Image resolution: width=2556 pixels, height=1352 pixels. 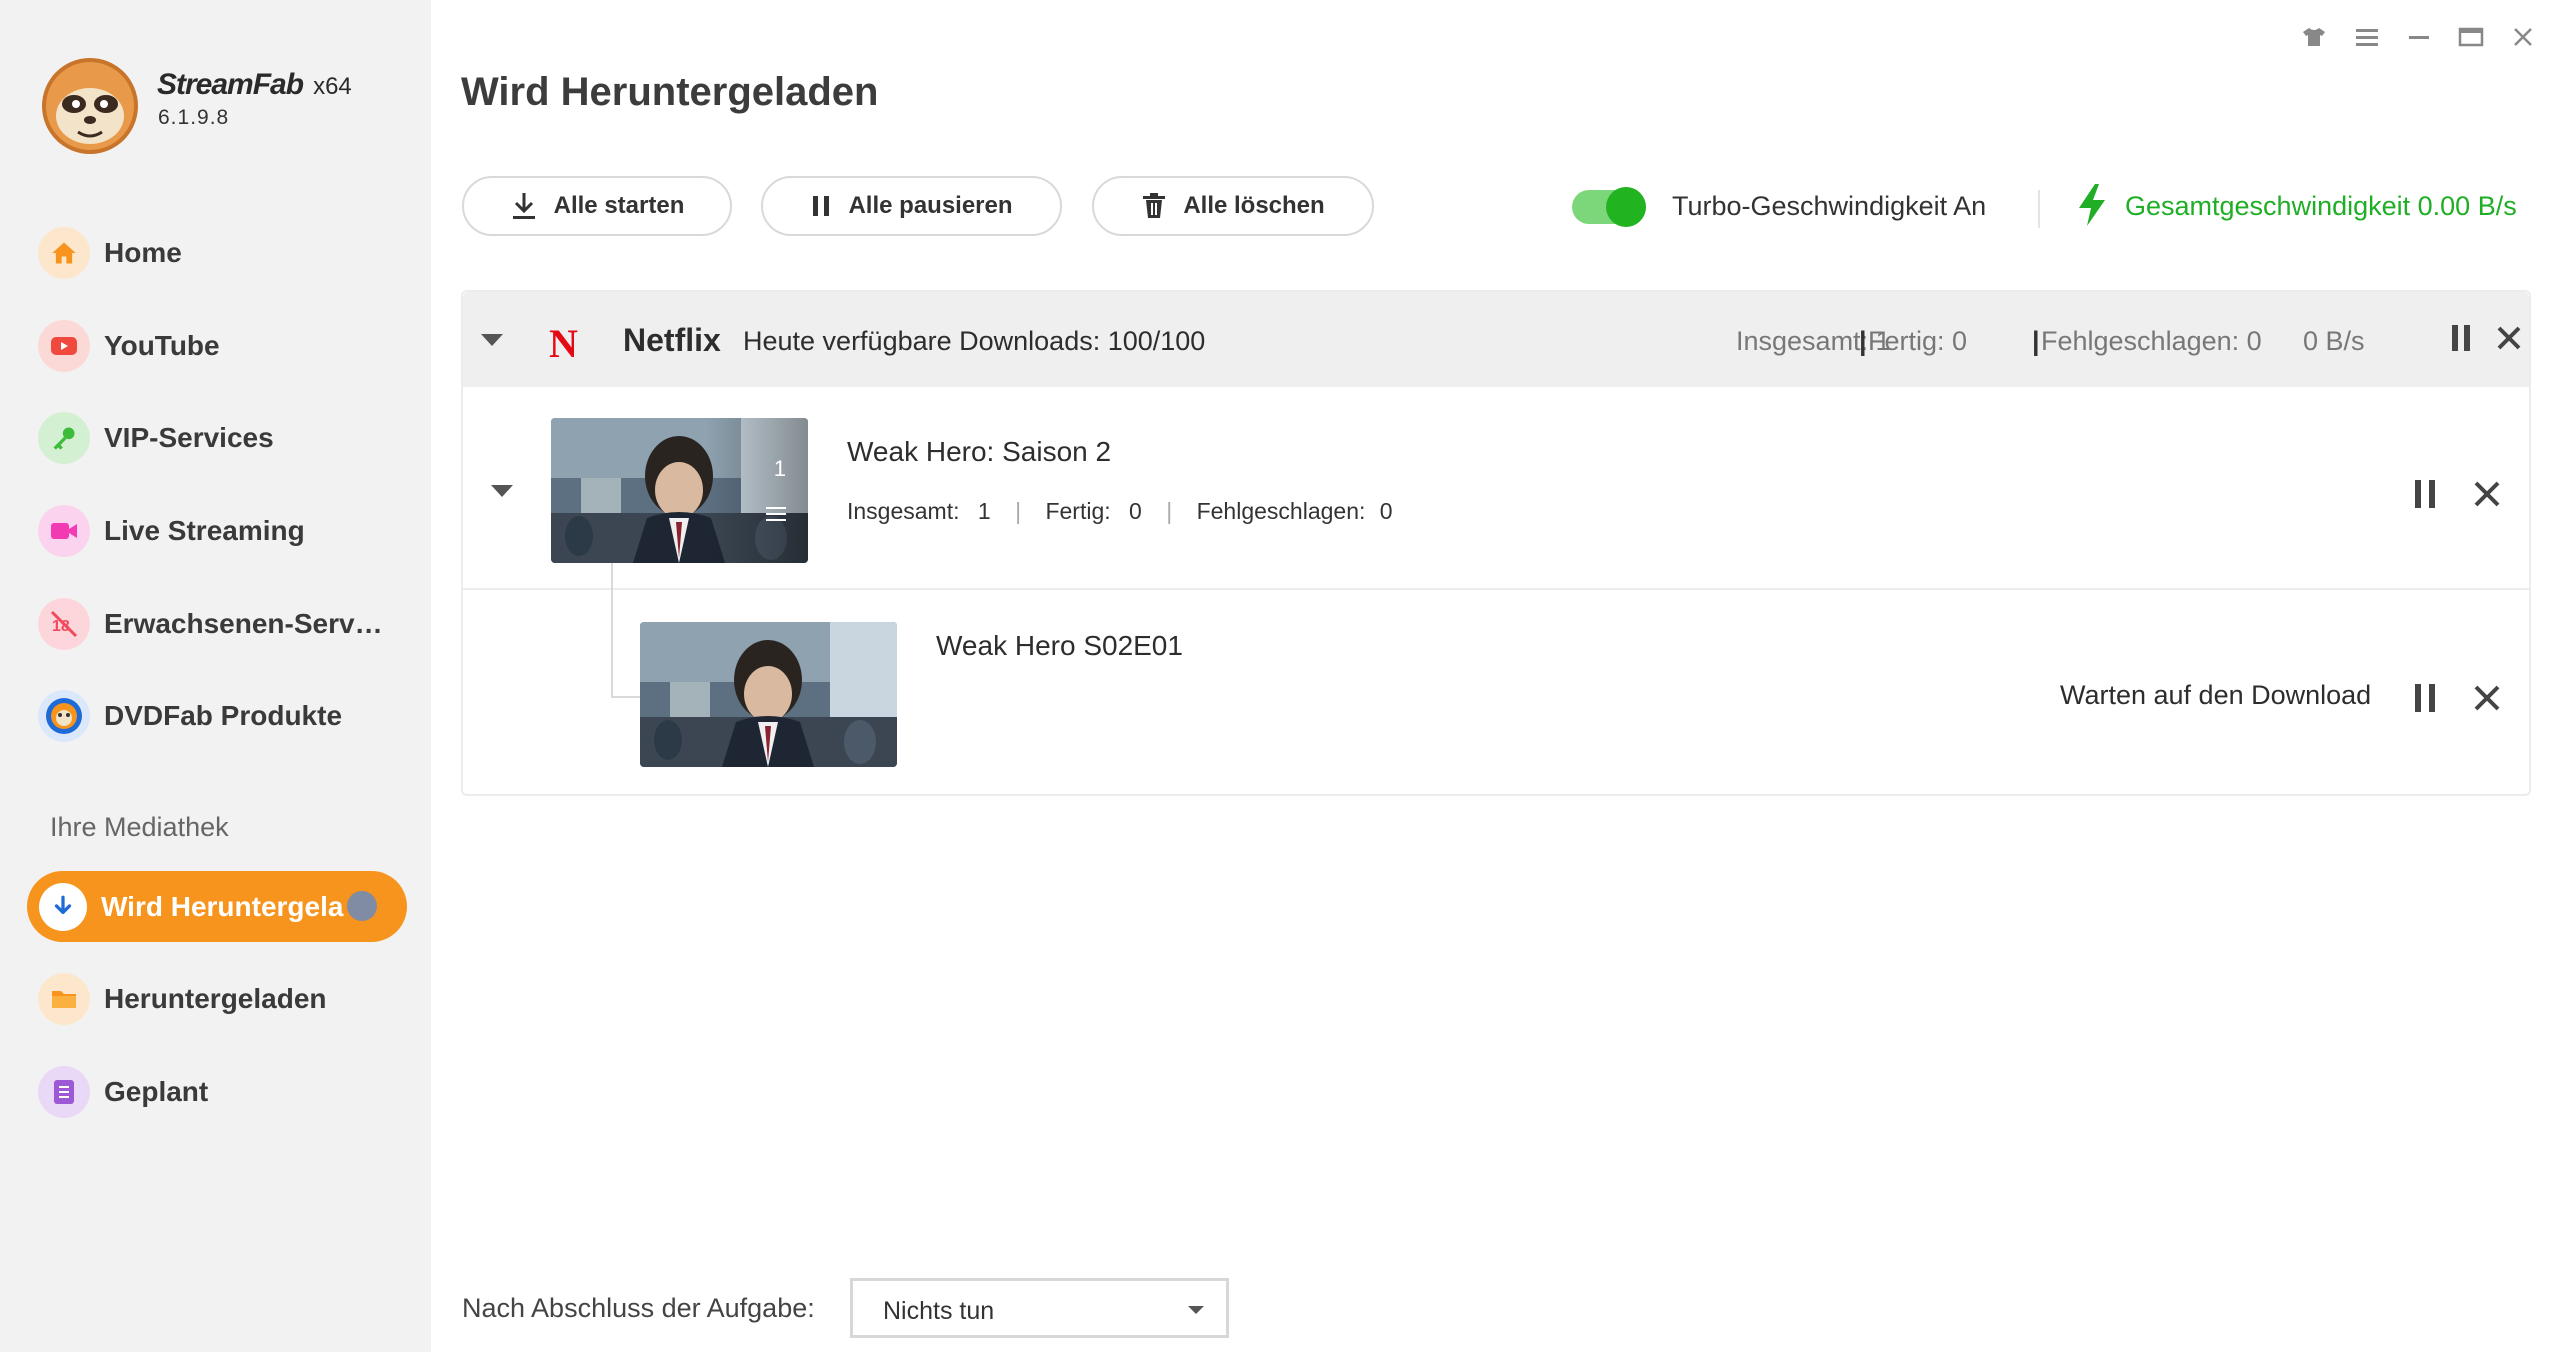 I want to click on sidebar-item-label: DVDFab Produkte, so click(x=223, y=715).